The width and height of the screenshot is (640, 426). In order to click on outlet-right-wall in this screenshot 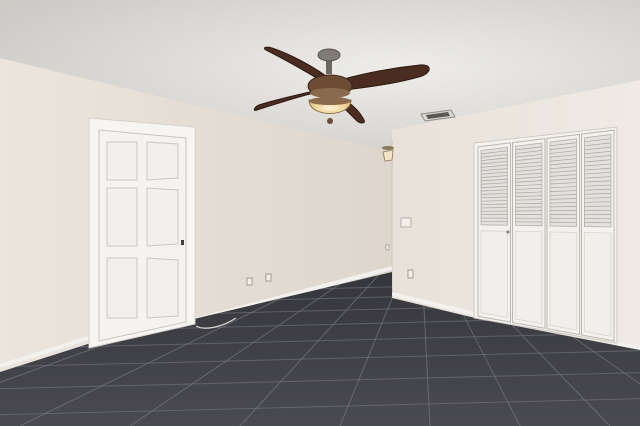, I will do `click(410, 274)`.